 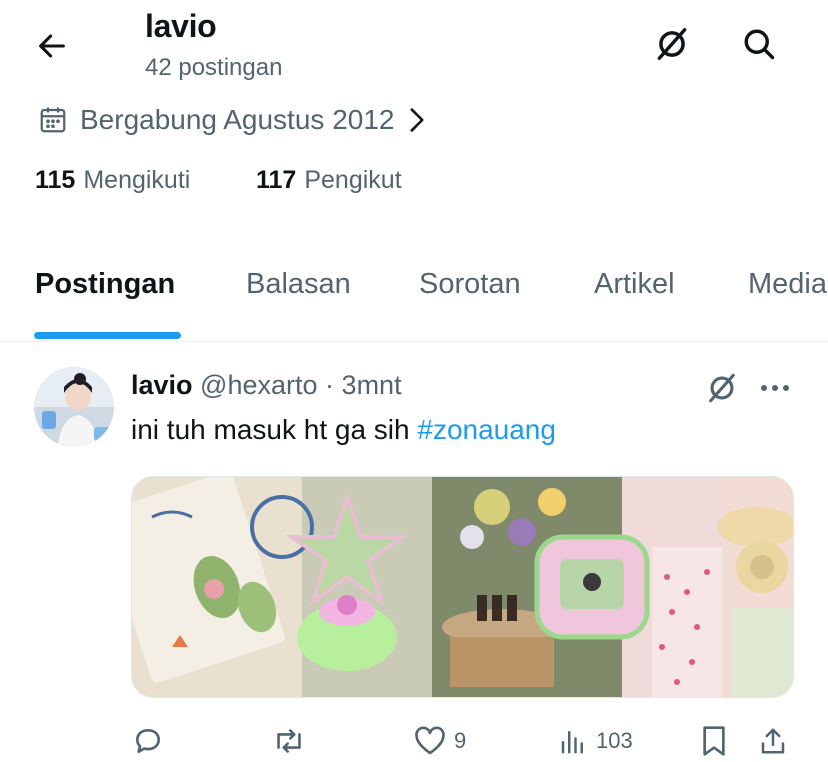 I want to click on tab-postingan: Postingan, so click(x=105, y=284).